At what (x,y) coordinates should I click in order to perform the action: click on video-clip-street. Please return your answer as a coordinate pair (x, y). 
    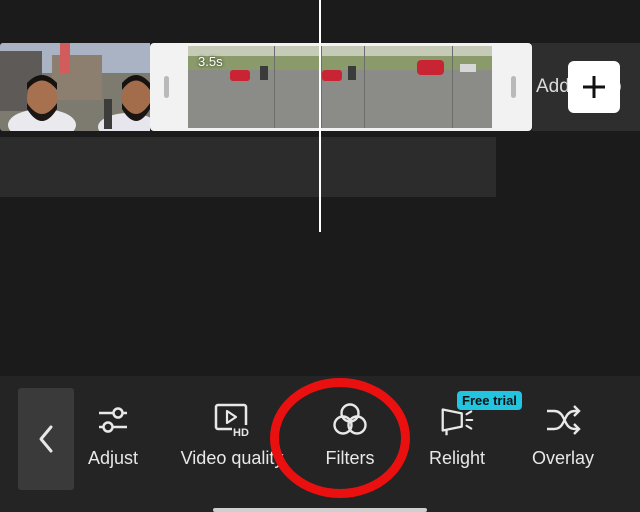
    Looking at the image, I should click on (340, 87).